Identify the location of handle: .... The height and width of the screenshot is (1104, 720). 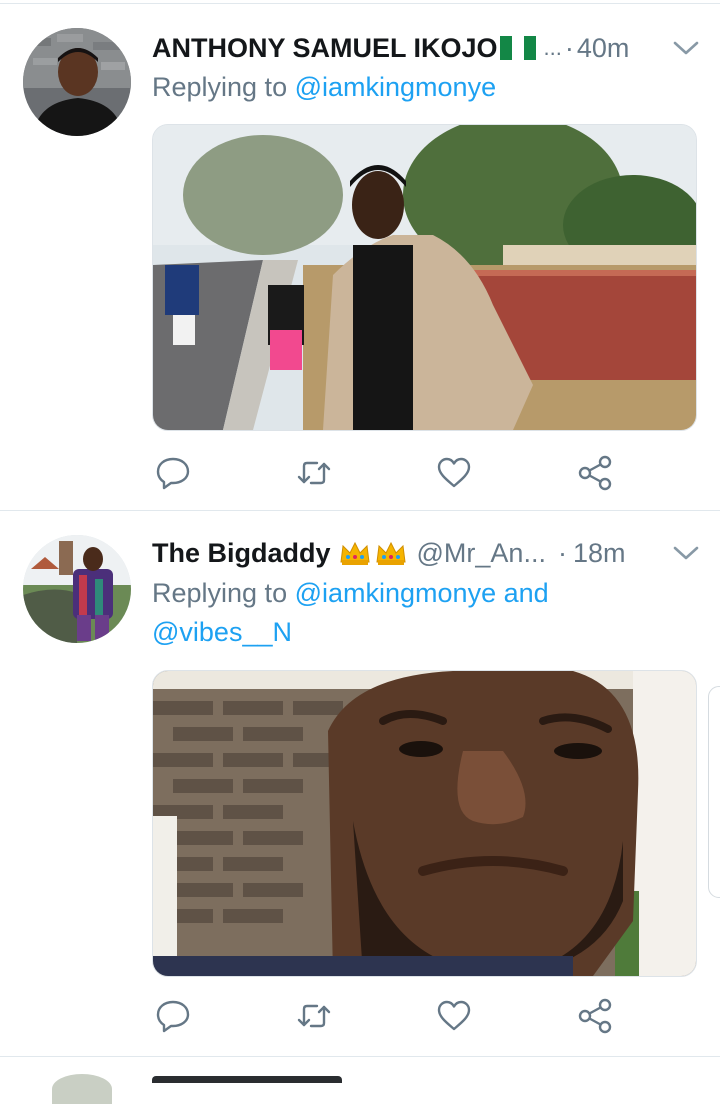
(553, 48).